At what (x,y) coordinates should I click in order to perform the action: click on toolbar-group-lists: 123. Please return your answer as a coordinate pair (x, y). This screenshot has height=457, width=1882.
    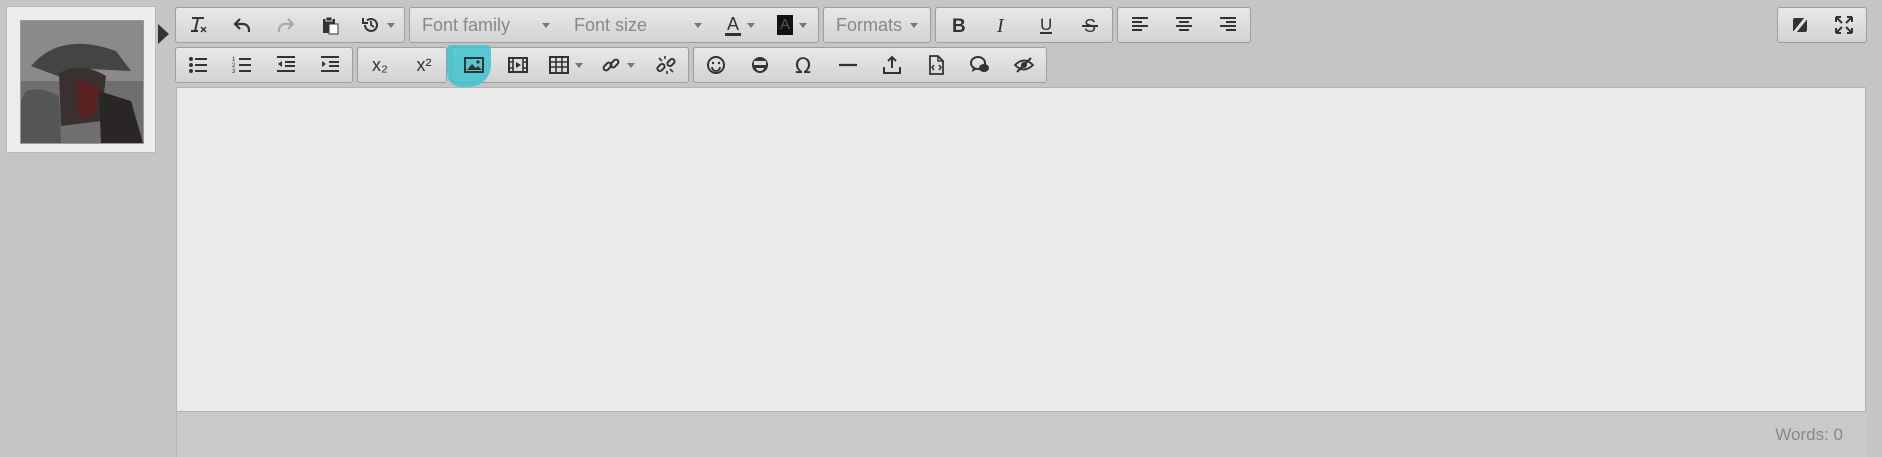
    Looking at the image, I should click on (264, 65).